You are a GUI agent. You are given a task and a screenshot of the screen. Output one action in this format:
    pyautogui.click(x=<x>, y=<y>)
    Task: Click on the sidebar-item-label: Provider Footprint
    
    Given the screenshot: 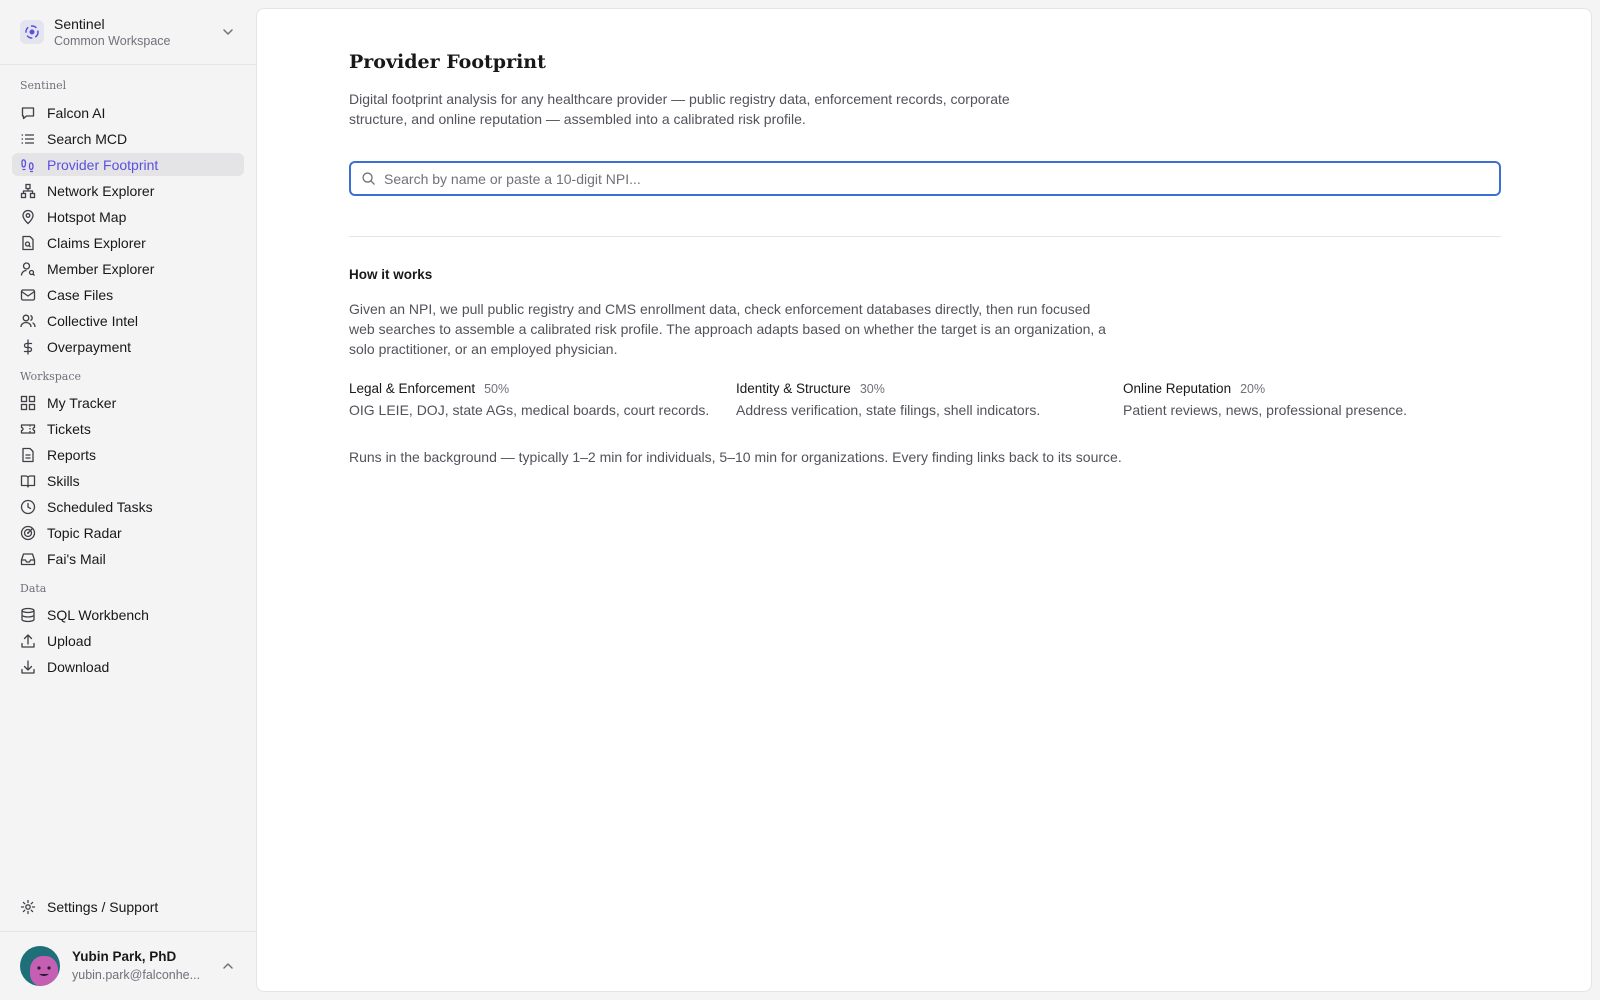 What is the action you would take?
    pyautogui.click(x=103, y=164)
    